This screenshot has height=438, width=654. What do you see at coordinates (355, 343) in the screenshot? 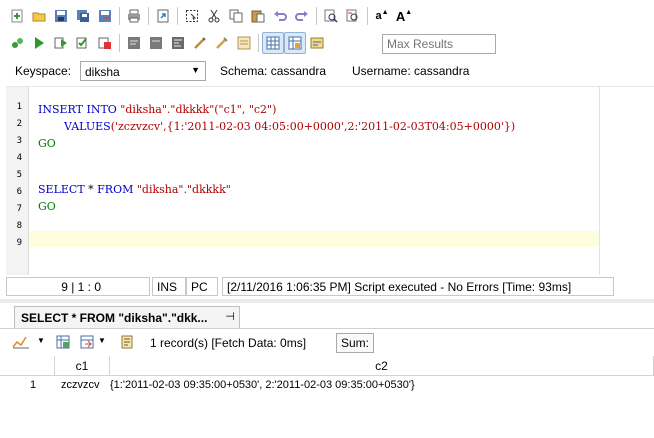
I see `sum-button: Sum:` at bounding box center [355, 343].